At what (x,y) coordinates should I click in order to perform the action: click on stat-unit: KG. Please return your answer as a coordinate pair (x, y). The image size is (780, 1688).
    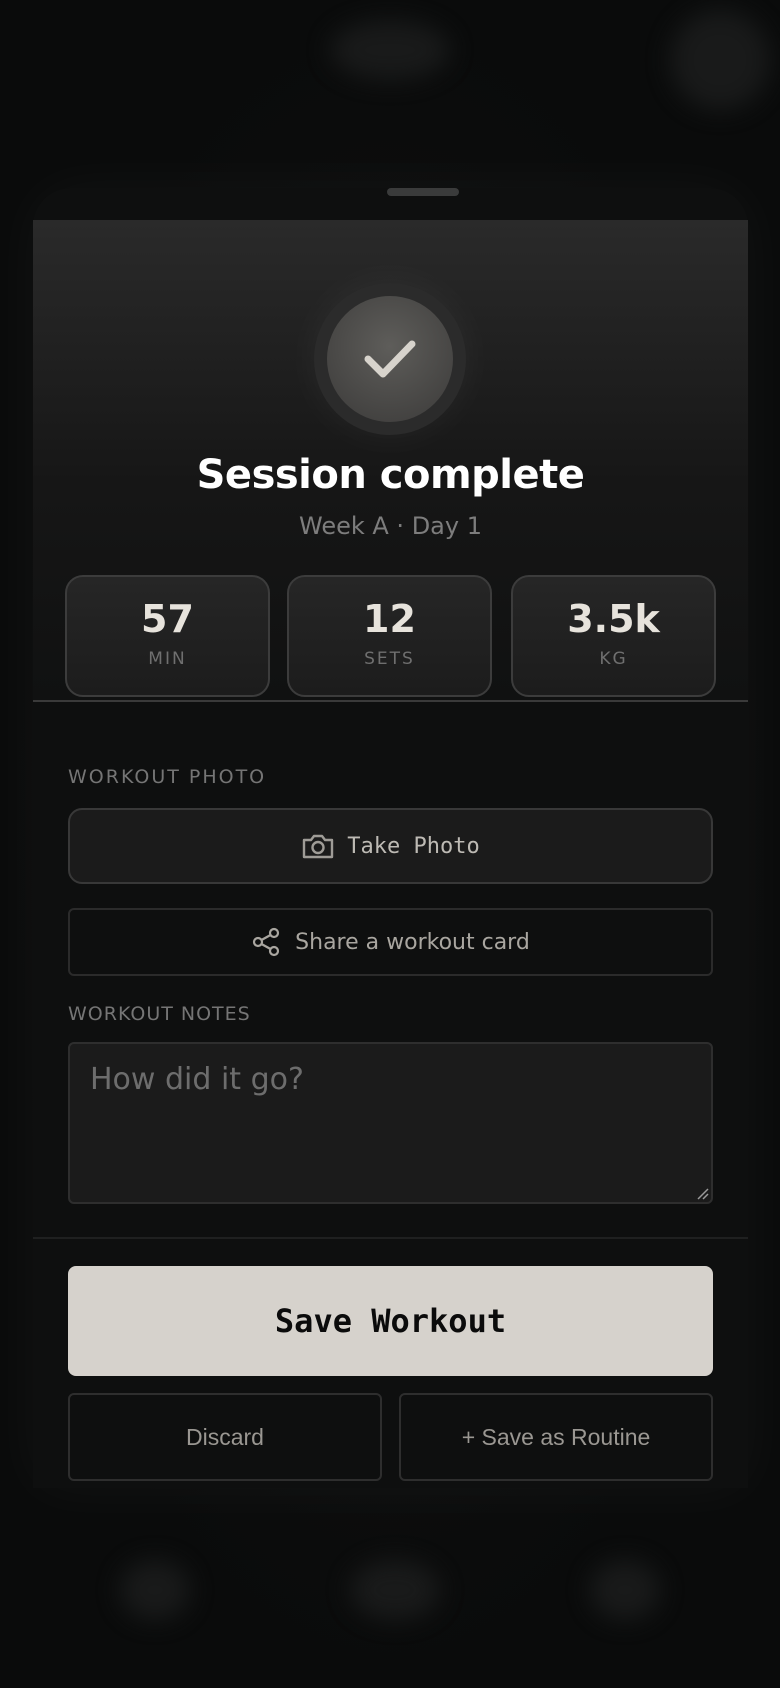
    Looking at the image, I should click on (613, 659).